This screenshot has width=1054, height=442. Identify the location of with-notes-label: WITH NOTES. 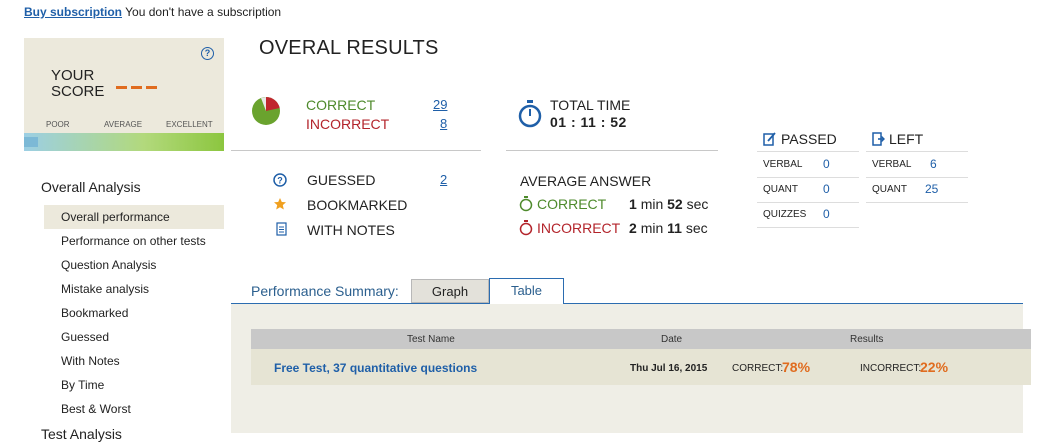
(351, 230).